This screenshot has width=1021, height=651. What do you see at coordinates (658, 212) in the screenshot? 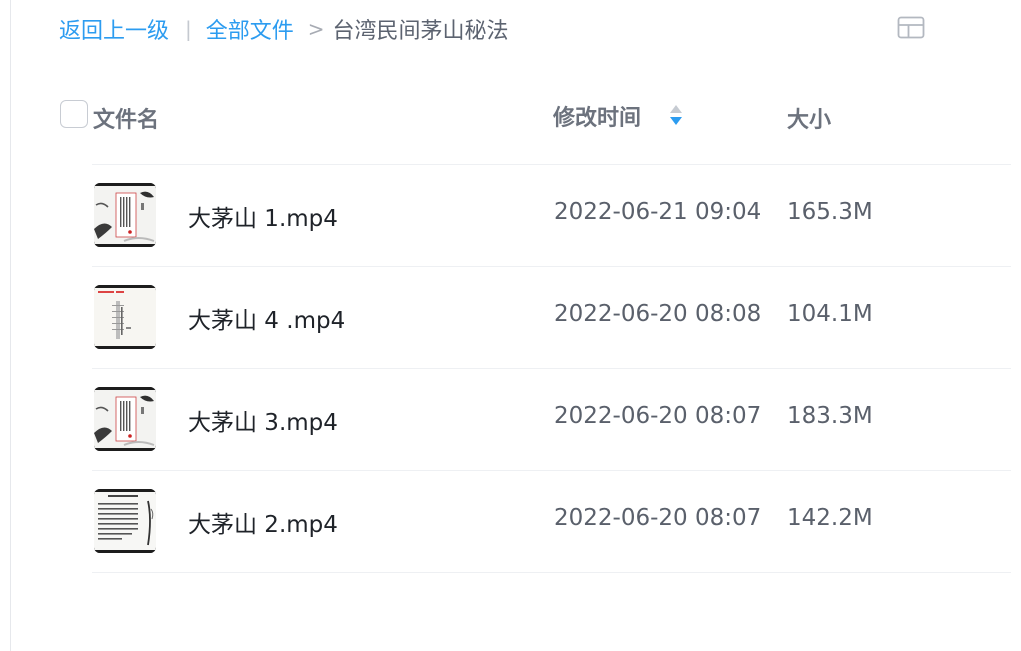
I see `file-modified-time: 2022-06-21 09:04` at bounding box center [658, 212].